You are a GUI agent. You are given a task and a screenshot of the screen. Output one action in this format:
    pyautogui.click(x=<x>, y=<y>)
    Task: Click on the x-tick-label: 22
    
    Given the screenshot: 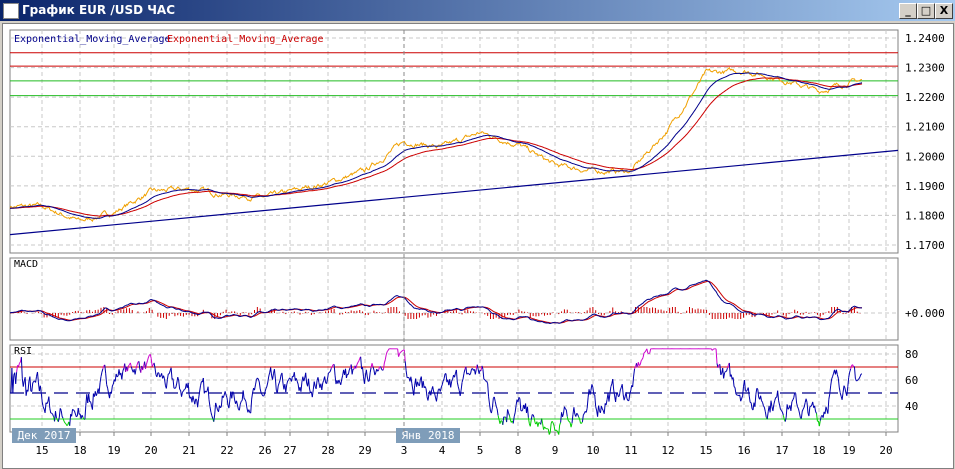 What is the action you would take?
    pyautogui.click(x=226, y=450)
    